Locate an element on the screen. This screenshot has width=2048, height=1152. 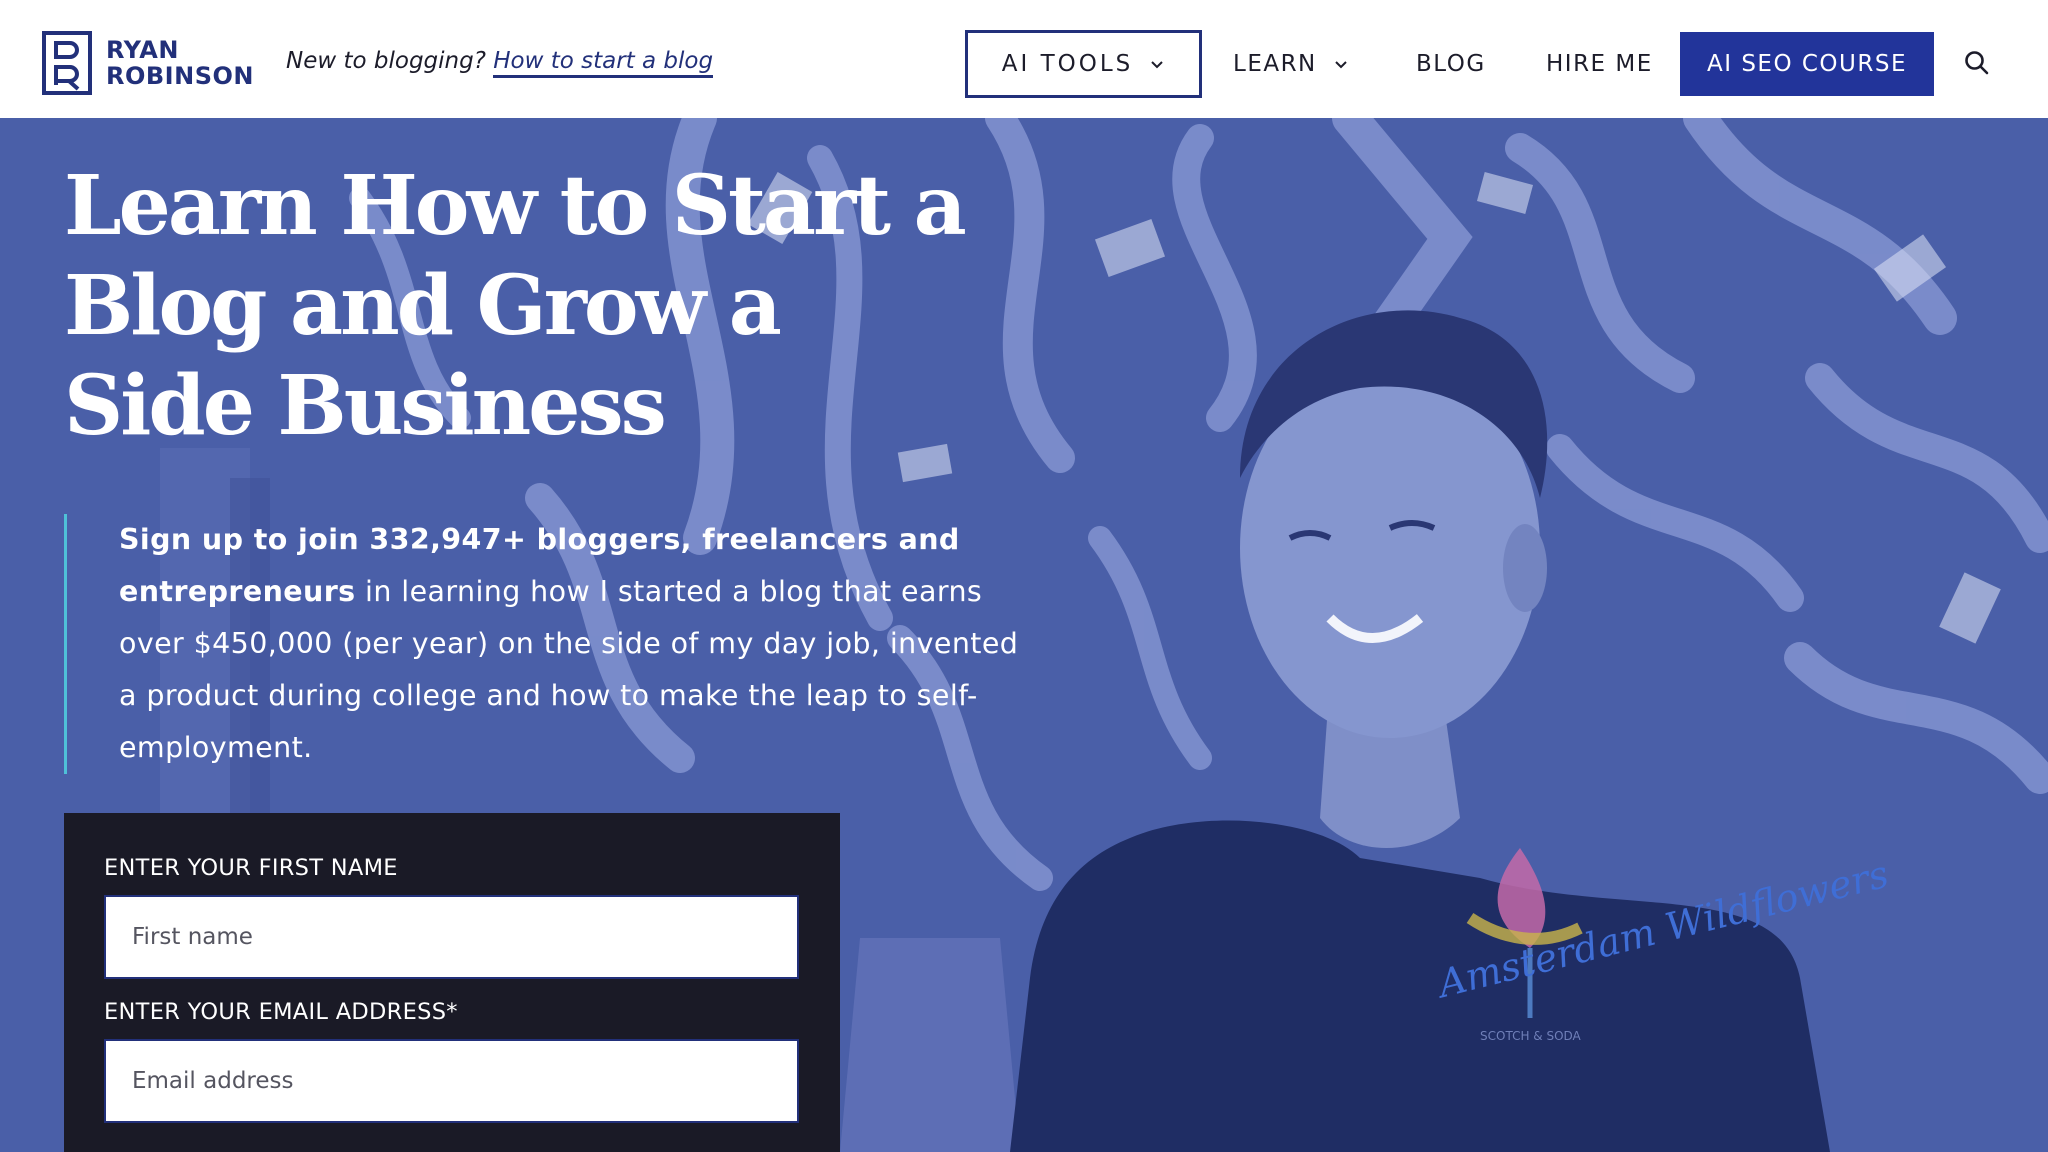
header-tagline: New to blogging? How to start a blog is located at coordinates (500, 63).